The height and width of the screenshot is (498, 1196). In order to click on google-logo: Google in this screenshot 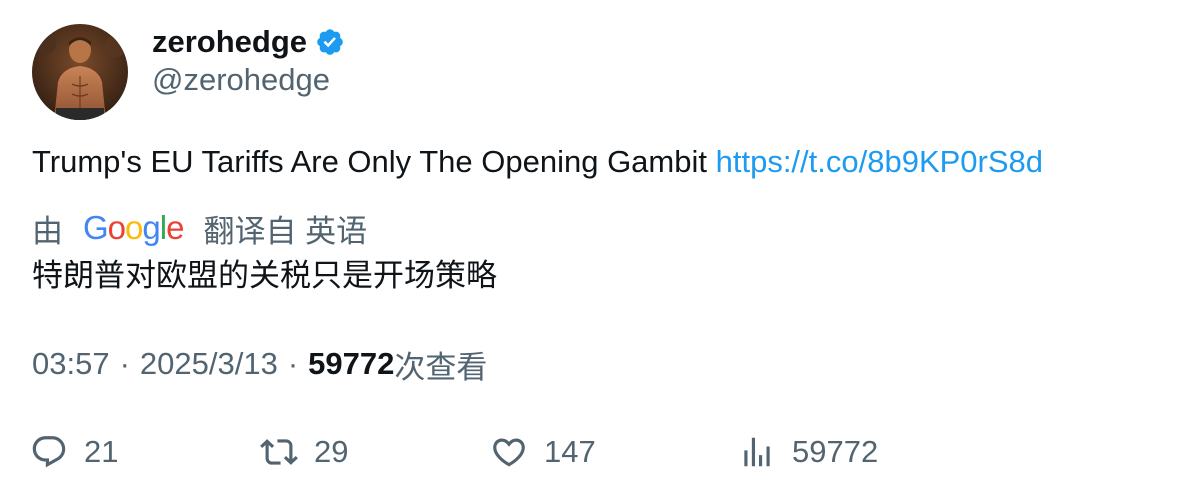, I will do `click(133, 228)`.